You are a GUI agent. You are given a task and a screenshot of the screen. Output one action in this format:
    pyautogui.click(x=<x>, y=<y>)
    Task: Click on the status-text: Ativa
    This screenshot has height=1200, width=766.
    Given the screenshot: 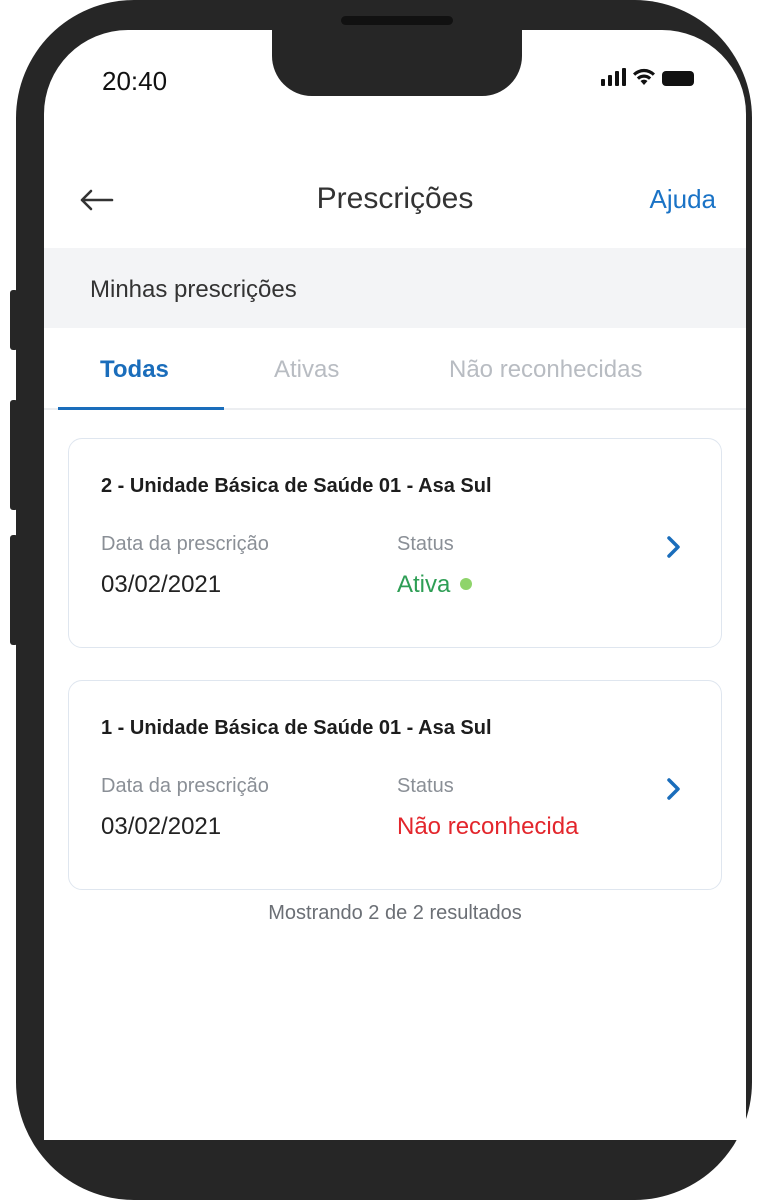 What is the action you would take?
    pyautogui.click(x=424, y=584)
    